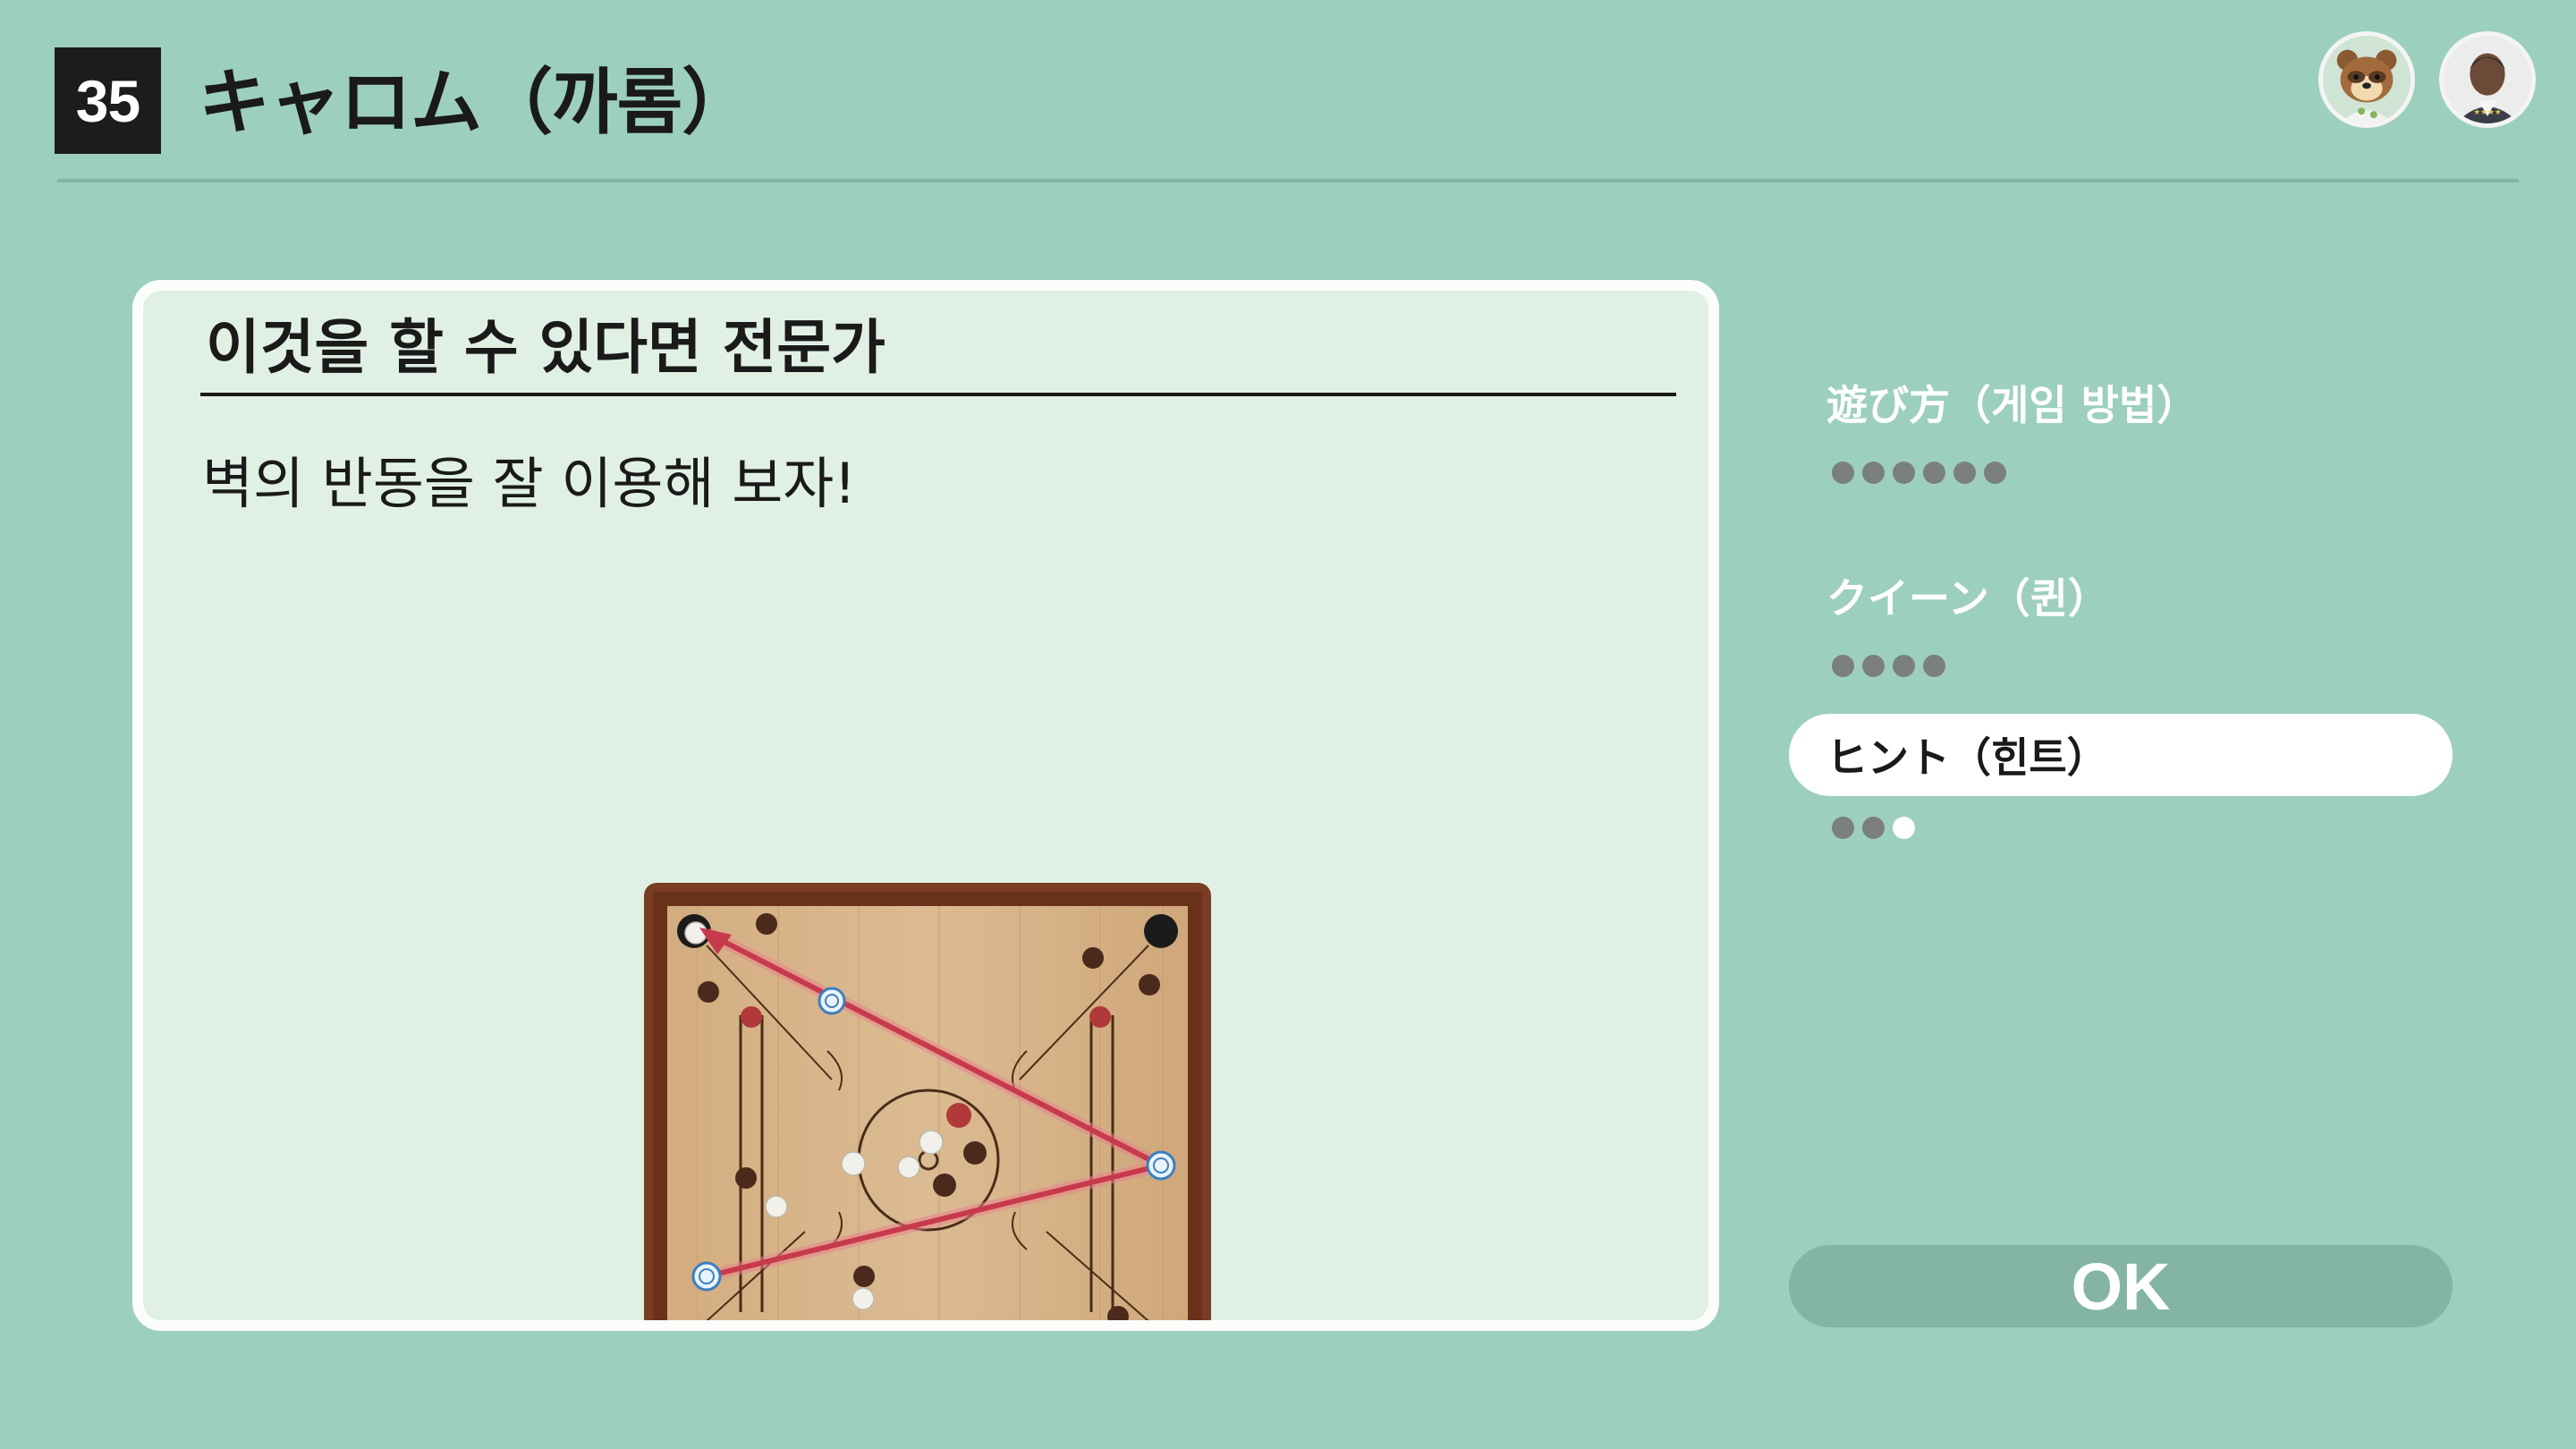  I want to click on how-to-play-page-dots, so click(1919, 472).